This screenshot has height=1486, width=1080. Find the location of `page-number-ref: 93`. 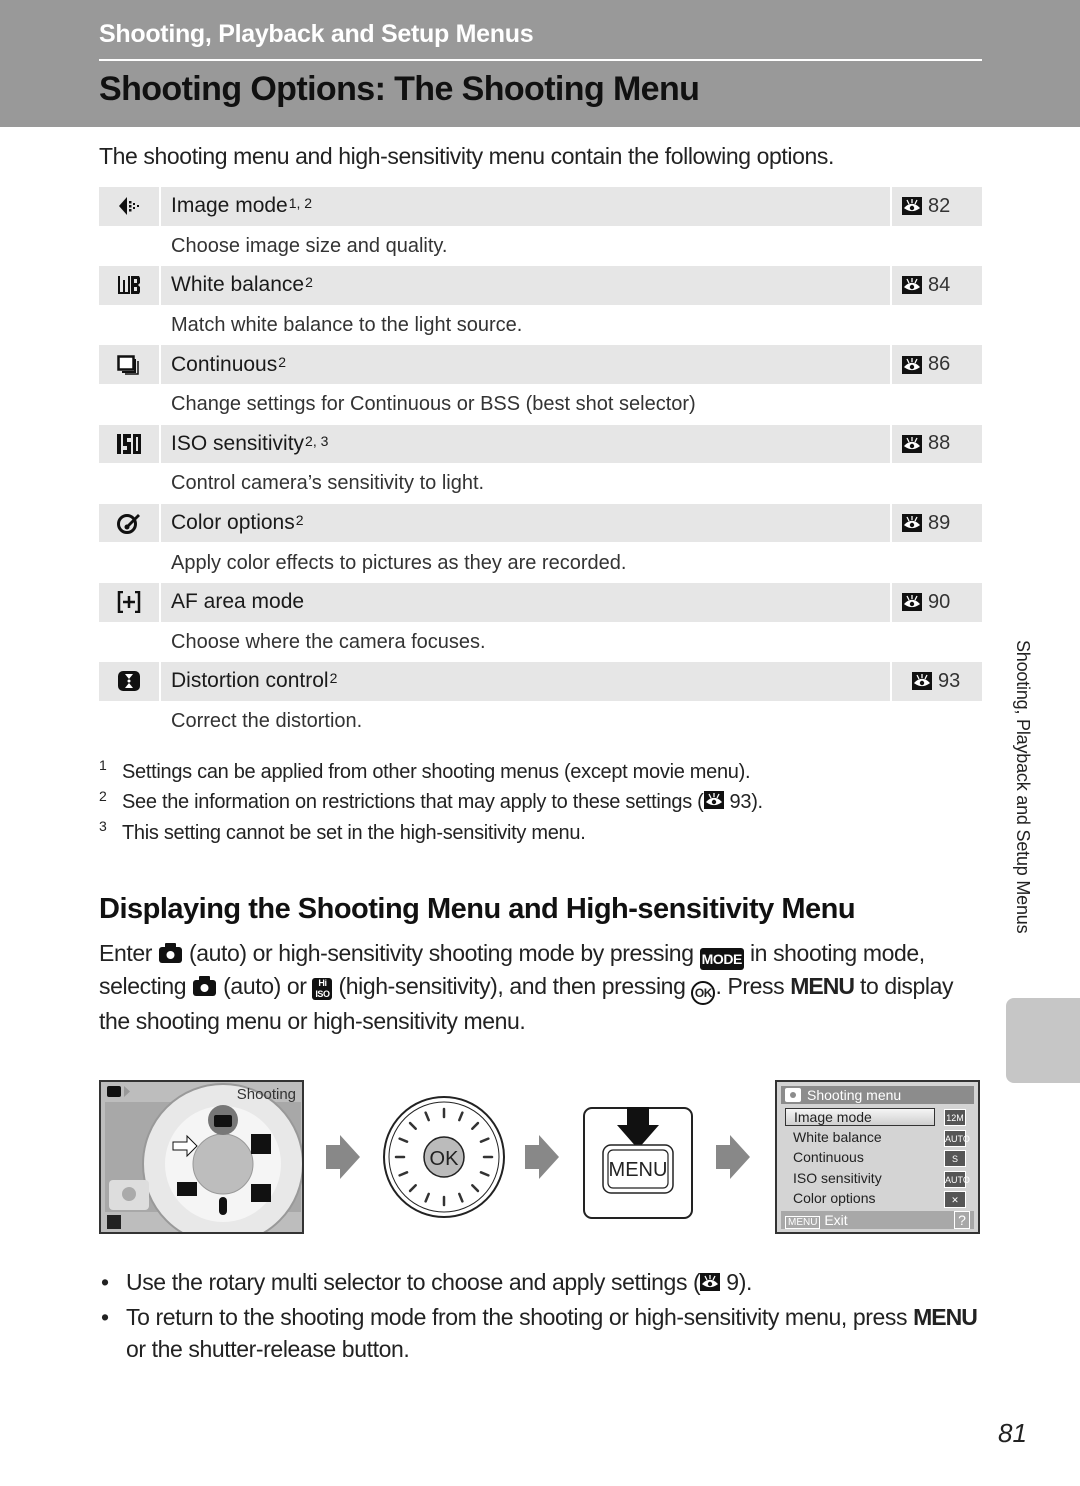

page-number-ref: 93 is located at coordinates (949, 680).